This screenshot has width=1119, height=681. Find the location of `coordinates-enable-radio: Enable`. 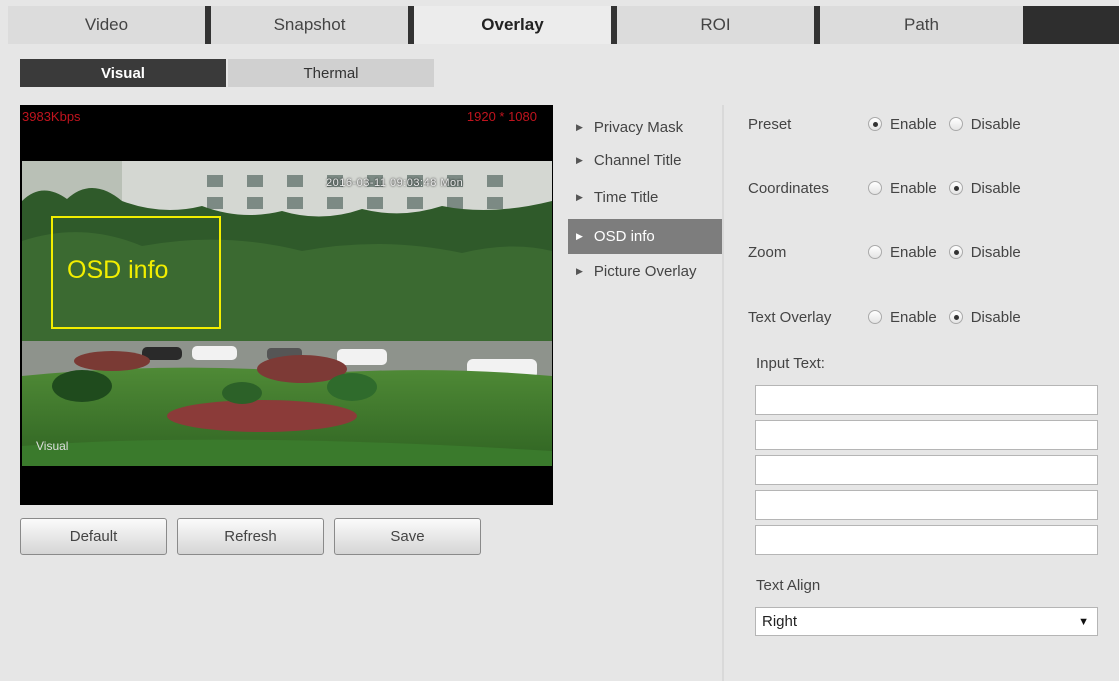

coordinates-enable-radio: Enable is located at coordinates (902, 188).